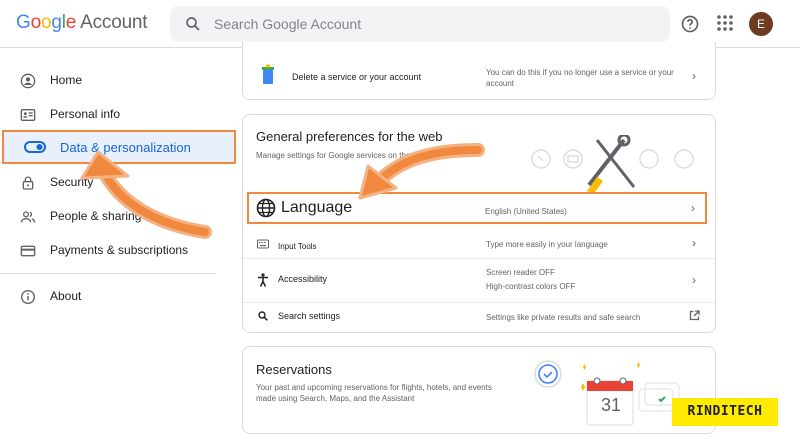 The height and width of the screenshot is (446, 800). Describe the element at coordinates (282, 191) in the screenshot. I see `annotation-arrows` at that location.